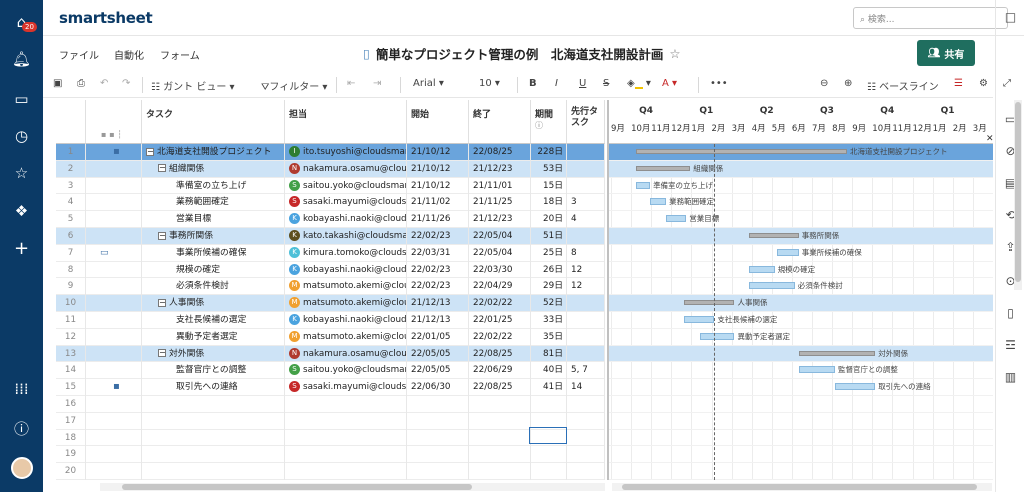  What do you see at coordinates (213, 219) in the screenshot?
I see `task-cell: 営業目標` at bounding box center [213, 219].